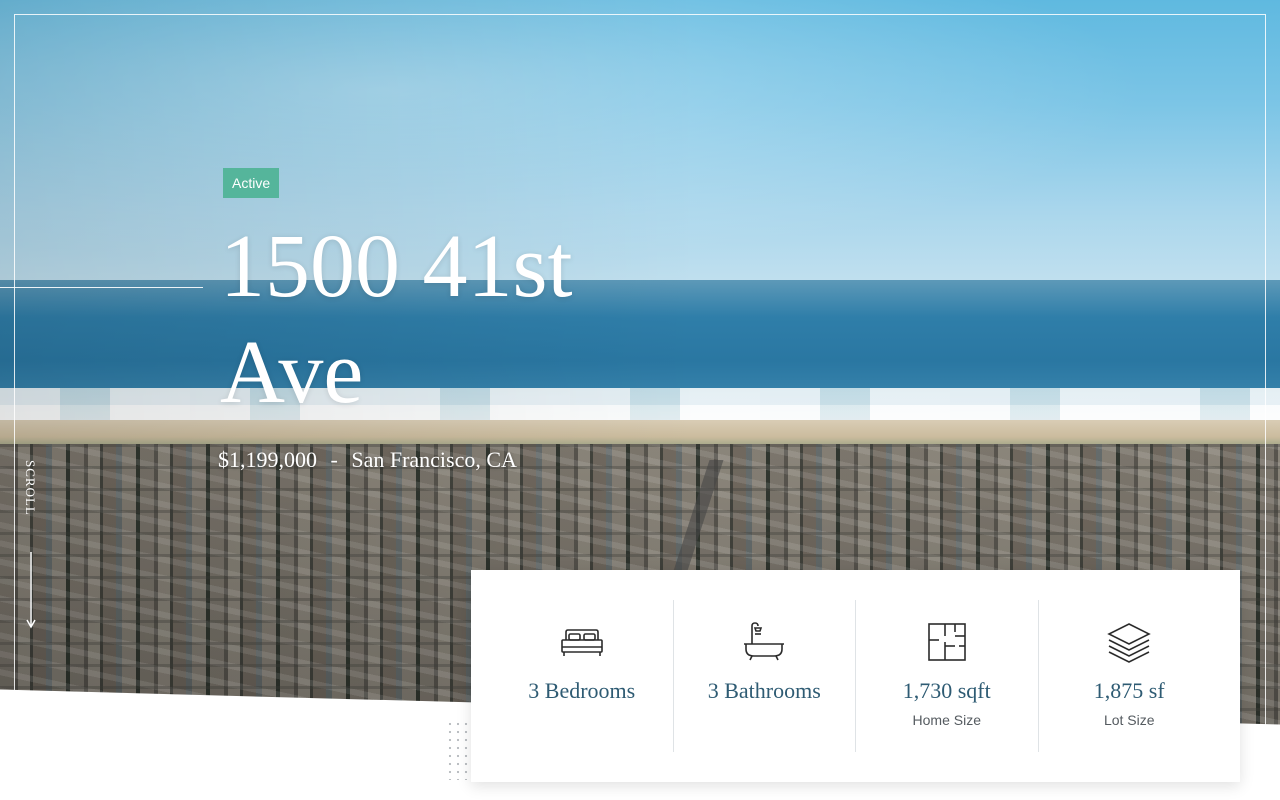  I want to click on stat-value: 1,875 sf, so click(1129, 690).